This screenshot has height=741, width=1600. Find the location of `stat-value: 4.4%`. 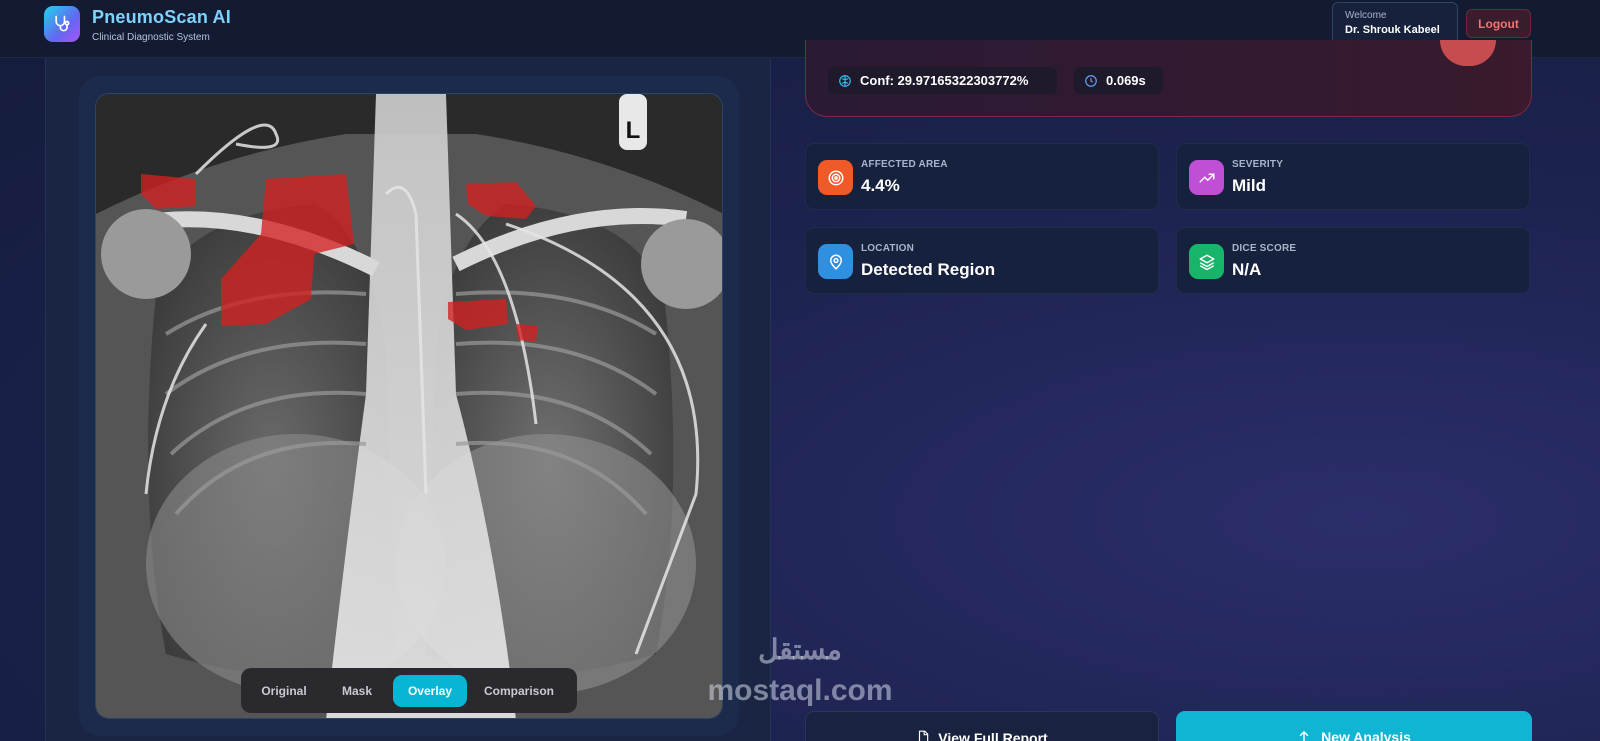

stat-value: 4.4% is located at coordinates (880, 185).